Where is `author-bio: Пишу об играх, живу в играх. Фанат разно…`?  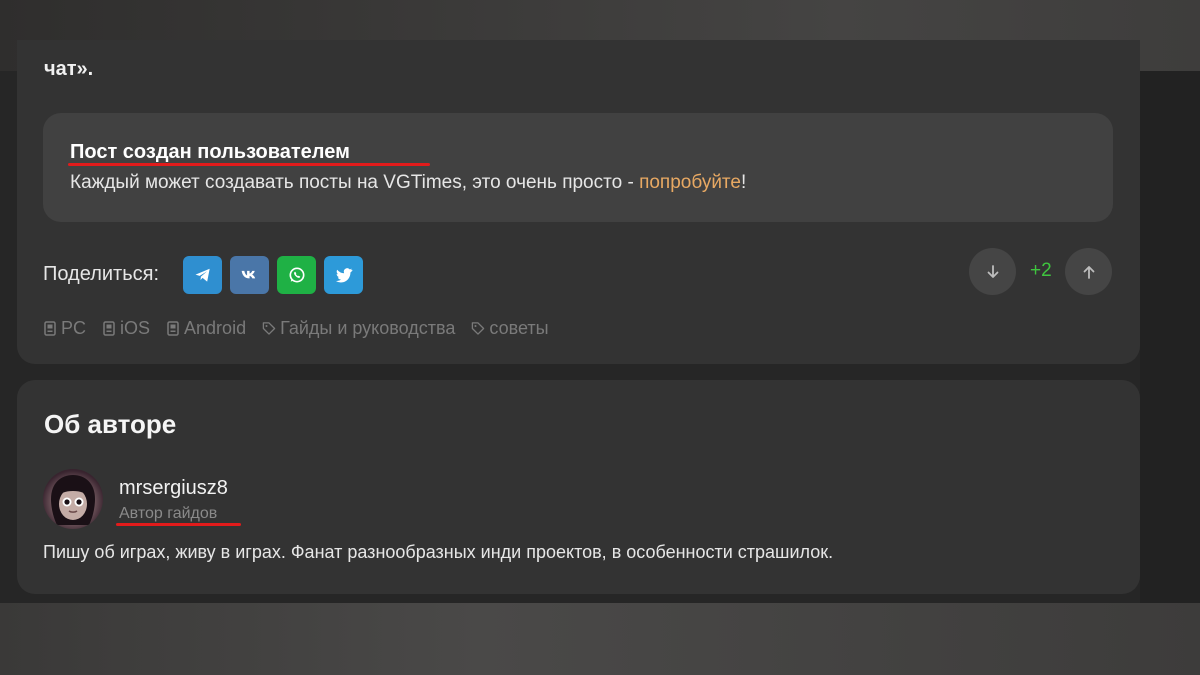
author-bio: Пишу об играх, живу в играх. Фанат разно… is located at coordinates (438, 552).